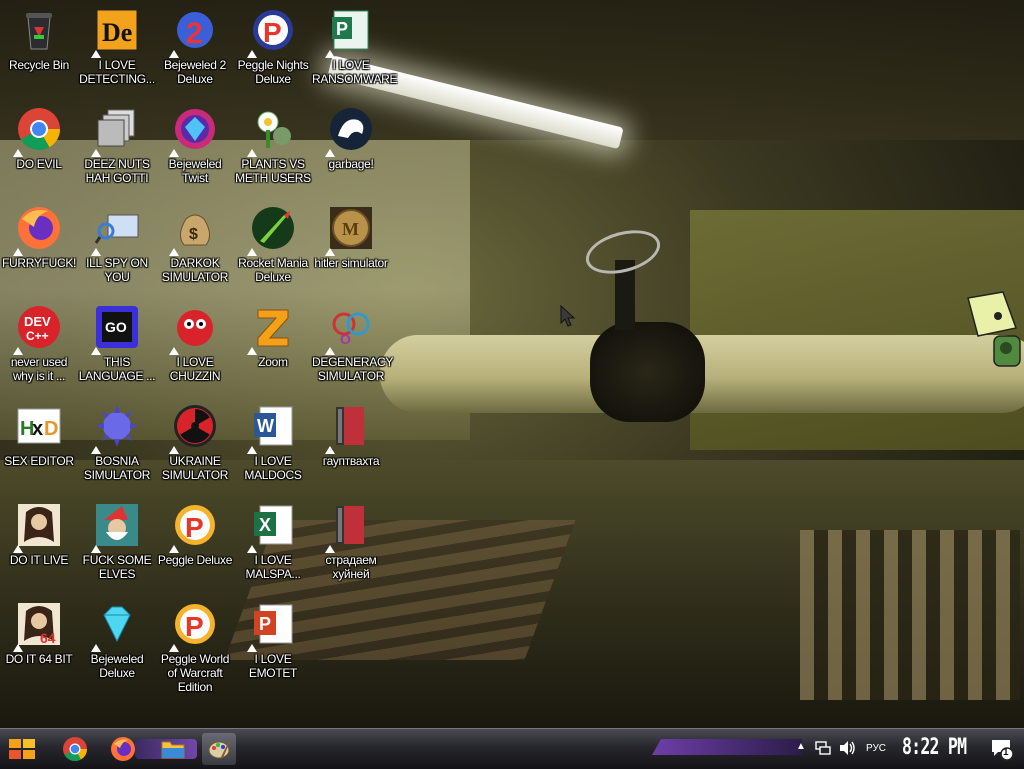 This screenshot has height=769, width=1024. I want to click on taskbar-explorer-button, so click(173, 749).